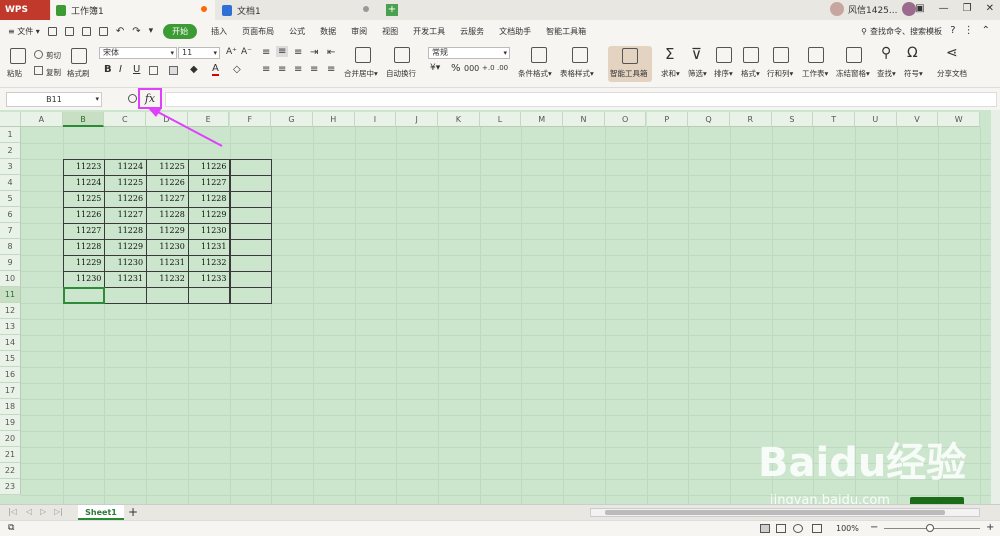 The width and height of the screenshot is (1000, 536). I want to click on skin-icon: ▣, so click(919, 8).